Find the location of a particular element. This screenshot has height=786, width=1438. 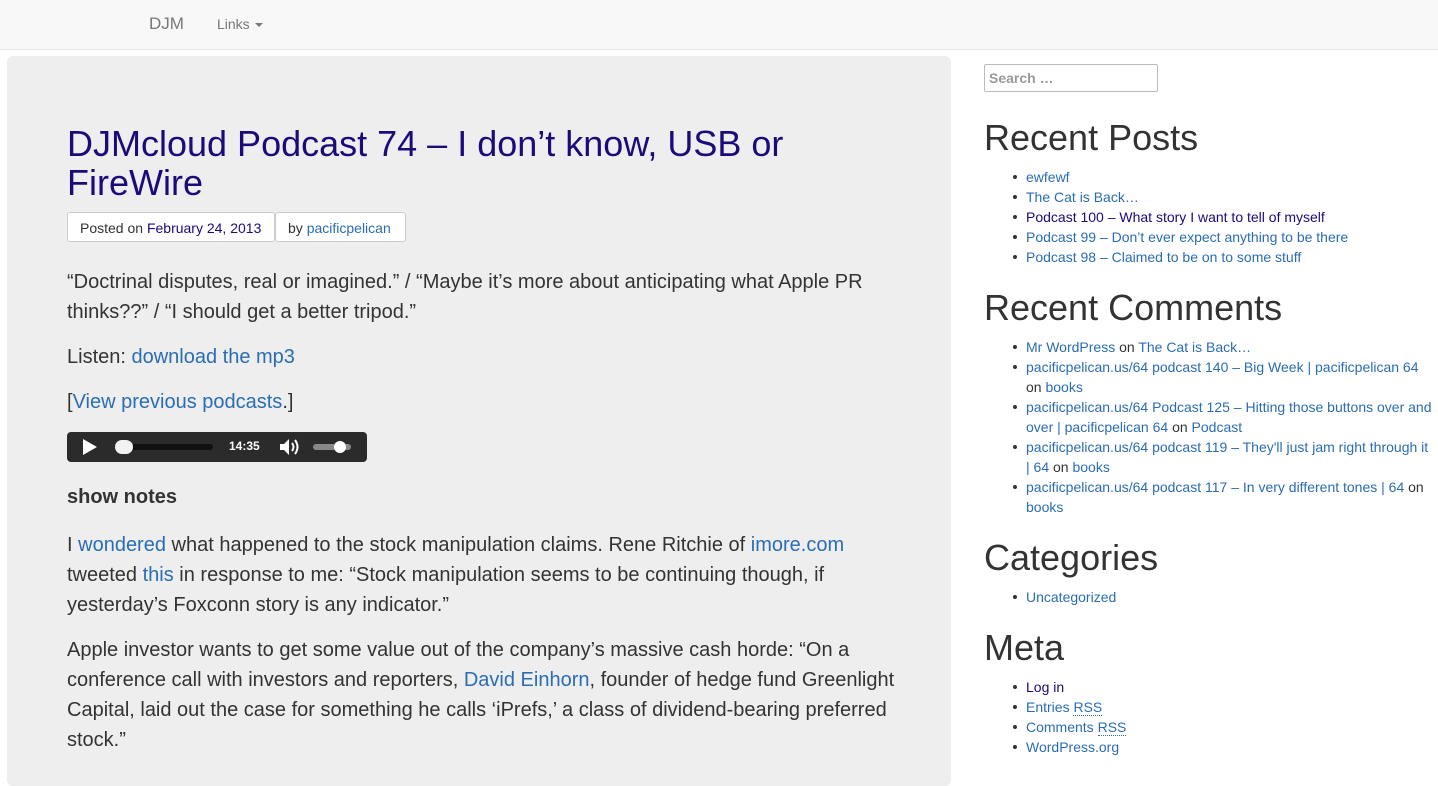

log-in-link: Log in is located at coordinates (1045, 687).